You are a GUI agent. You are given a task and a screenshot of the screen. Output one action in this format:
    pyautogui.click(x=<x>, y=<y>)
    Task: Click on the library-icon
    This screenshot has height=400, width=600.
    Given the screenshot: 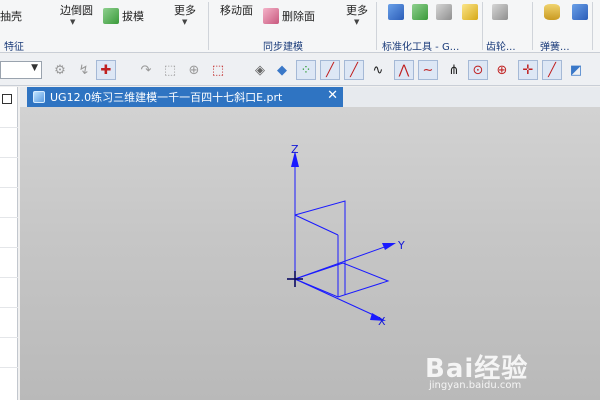 What is the action you would take?
    pyautogui.click(x=470, y=12)
    